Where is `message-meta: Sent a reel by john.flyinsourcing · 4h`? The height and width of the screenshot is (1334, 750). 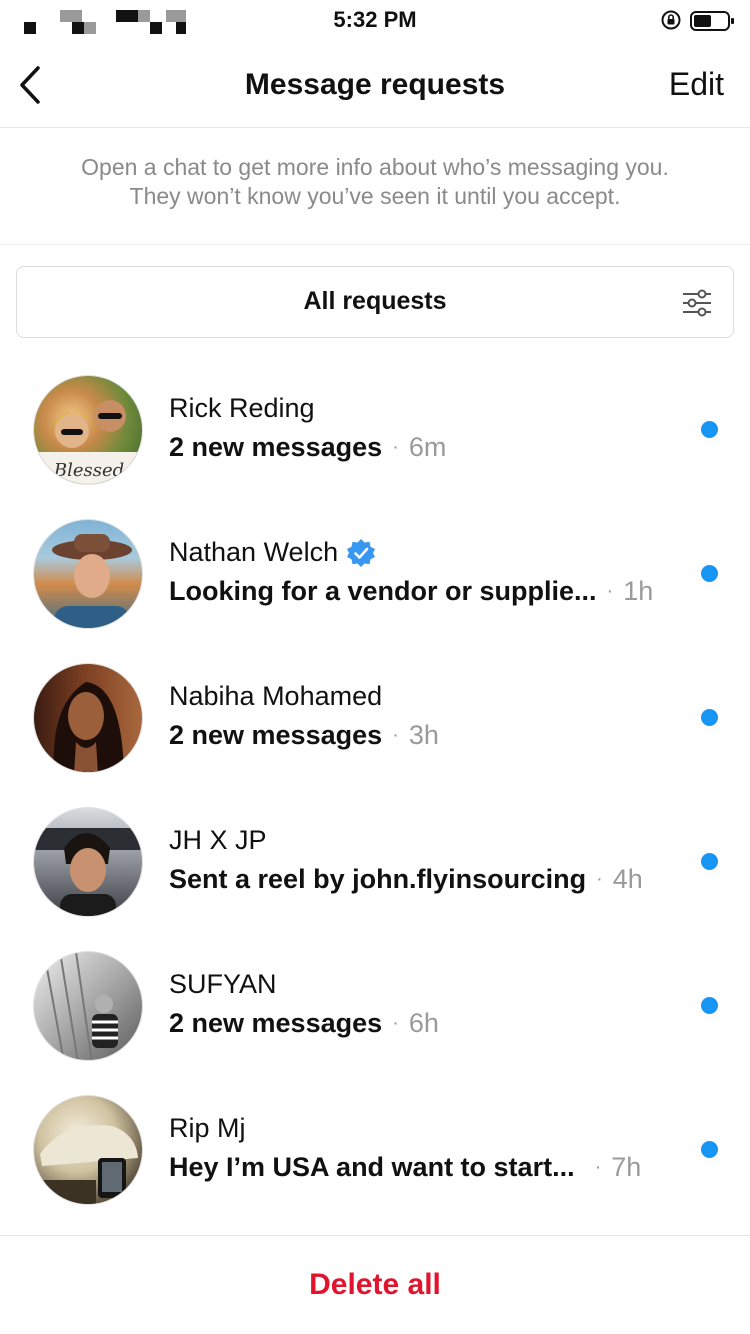 message-meta: Sent a reel by john.flyinsourcing · 4h is located at coordinates (406, 879).